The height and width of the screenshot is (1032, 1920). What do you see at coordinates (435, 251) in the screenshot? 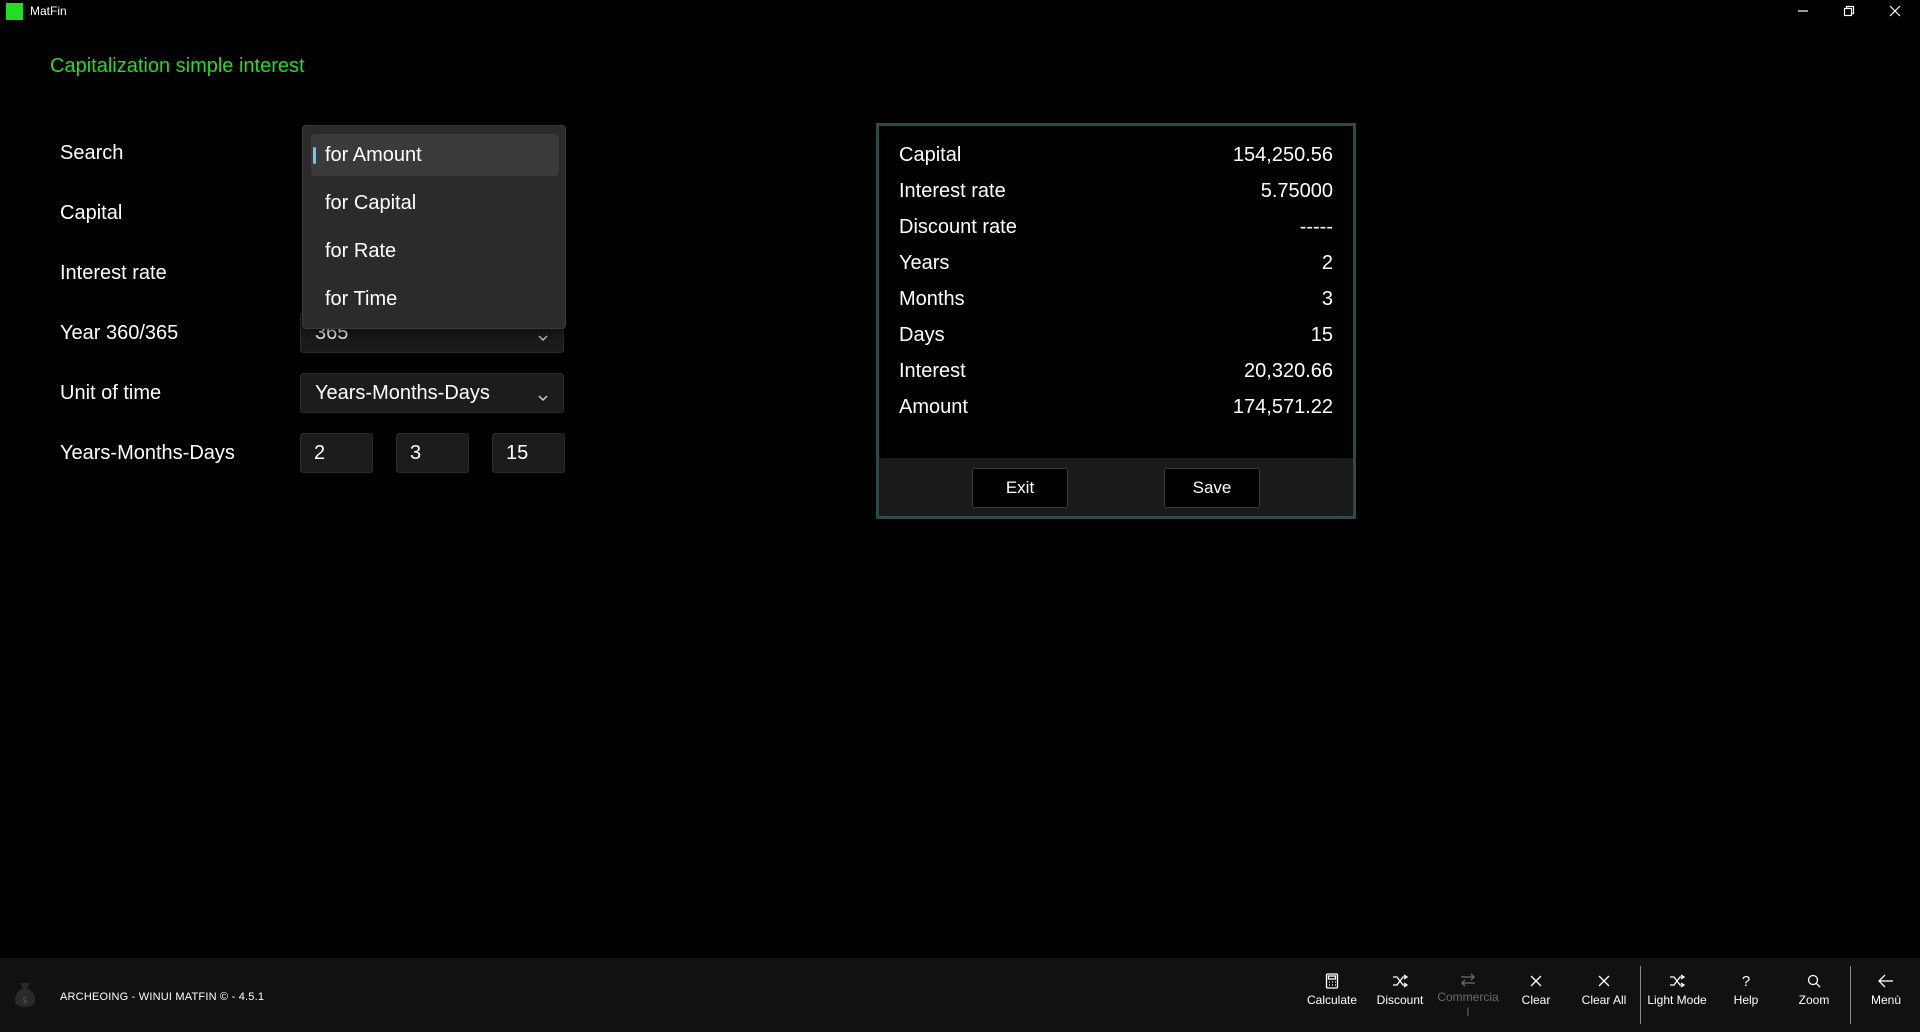
I see `dropdown-option-for-rate: for Rate` at bounding box center [435, 251].